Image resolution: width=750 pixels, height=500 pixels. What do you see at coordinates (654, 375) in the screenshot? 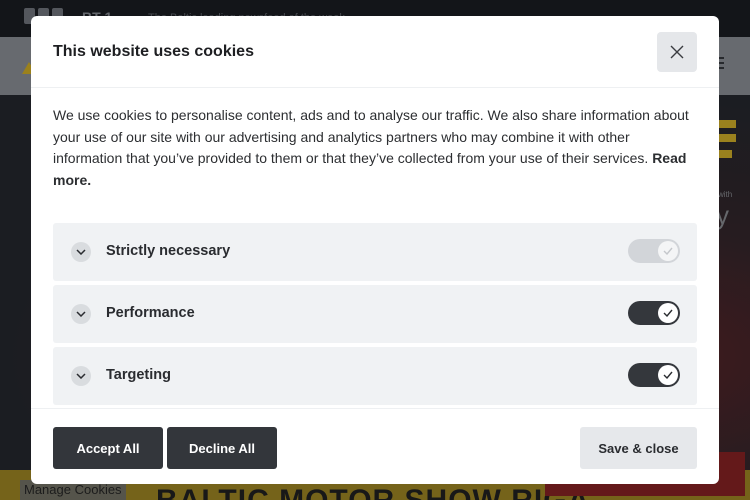
I see `toggle-targeting` at bounding box center [654, 375].